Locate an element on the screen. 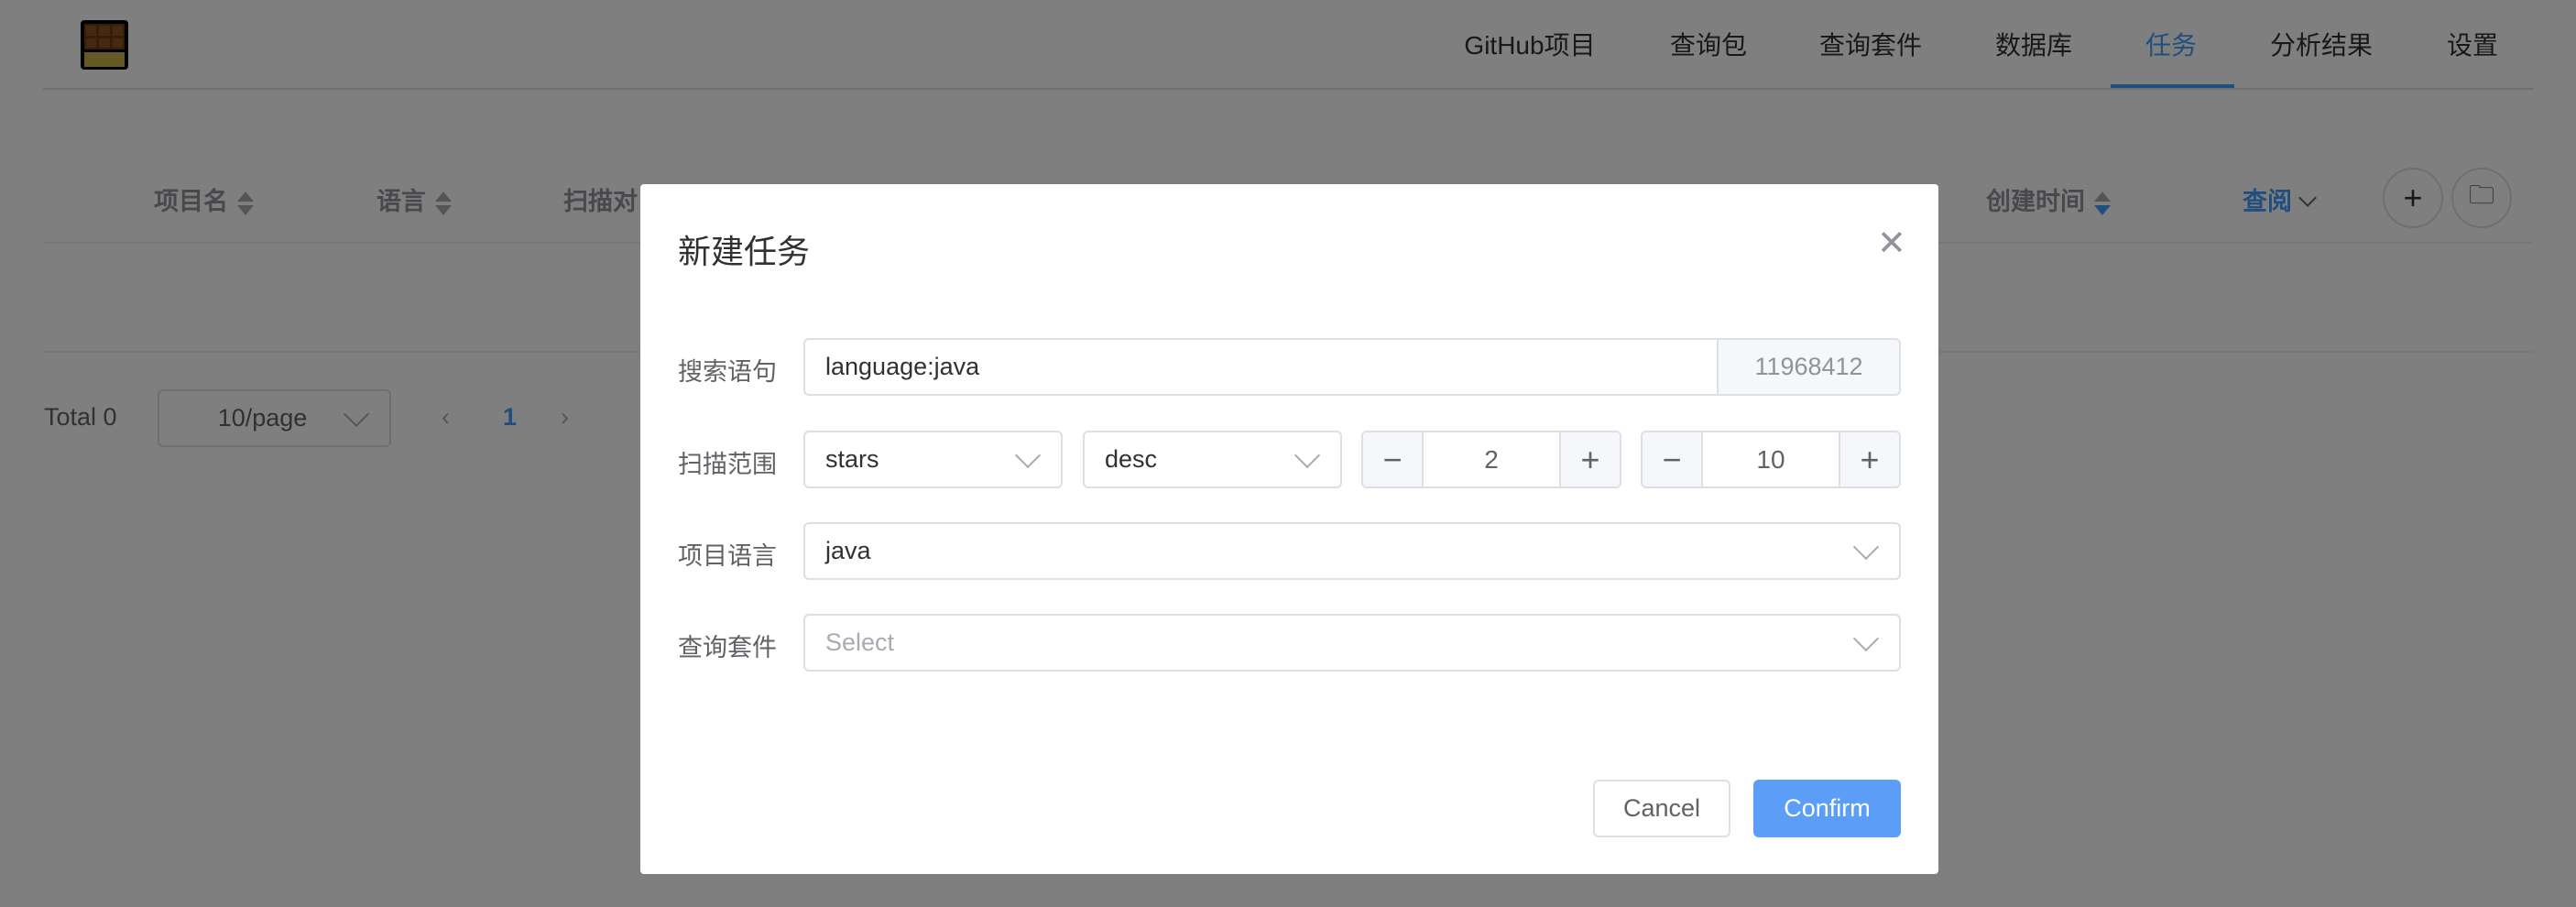 The image size is (2576, 907). sort-order-value: desc is located at coordinates (1132, 459).